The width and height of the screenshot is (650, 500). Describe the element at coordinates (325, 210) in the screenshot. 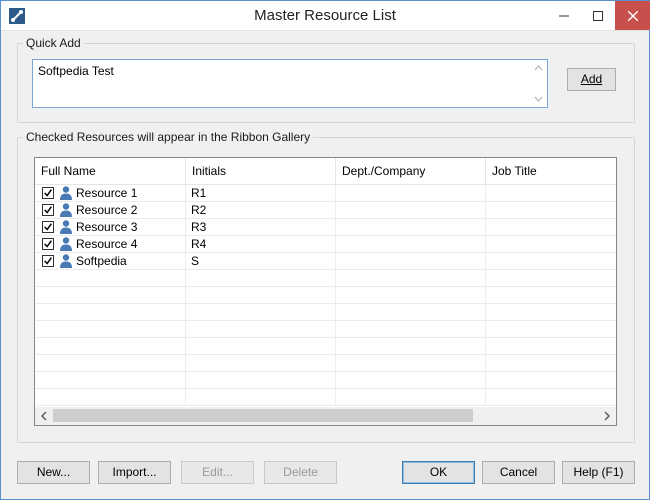

I see `table-row: Resource 2 R2` at that location.